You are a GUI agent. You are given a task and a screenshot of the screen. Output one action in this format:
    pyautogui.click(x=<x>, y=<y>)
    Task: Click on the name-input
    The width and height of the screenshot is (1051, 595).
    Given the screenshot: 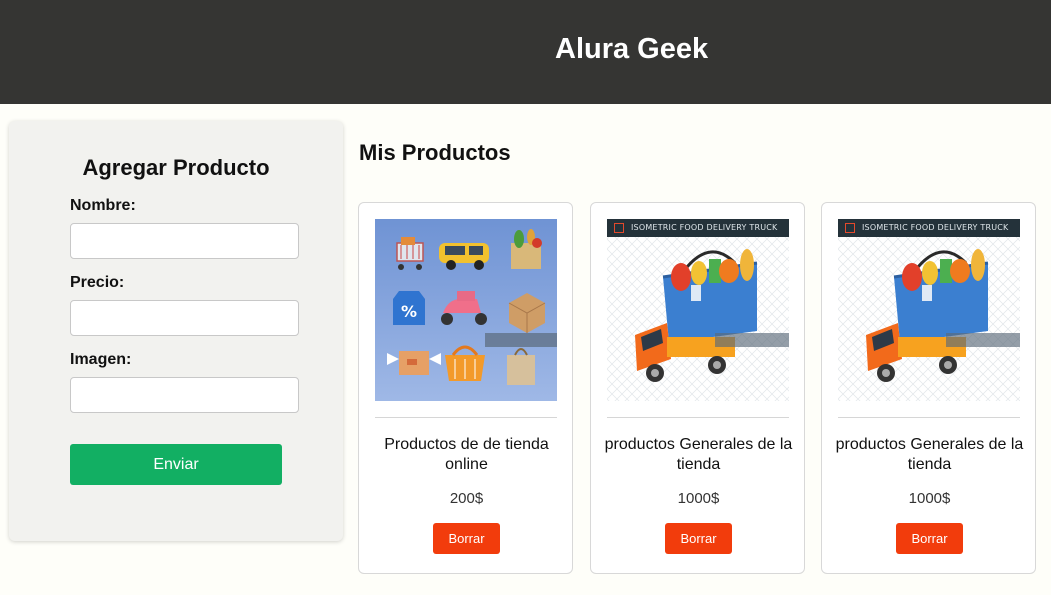 What is the action you would take?
    pyautogui.click(x=184, y=241)
    